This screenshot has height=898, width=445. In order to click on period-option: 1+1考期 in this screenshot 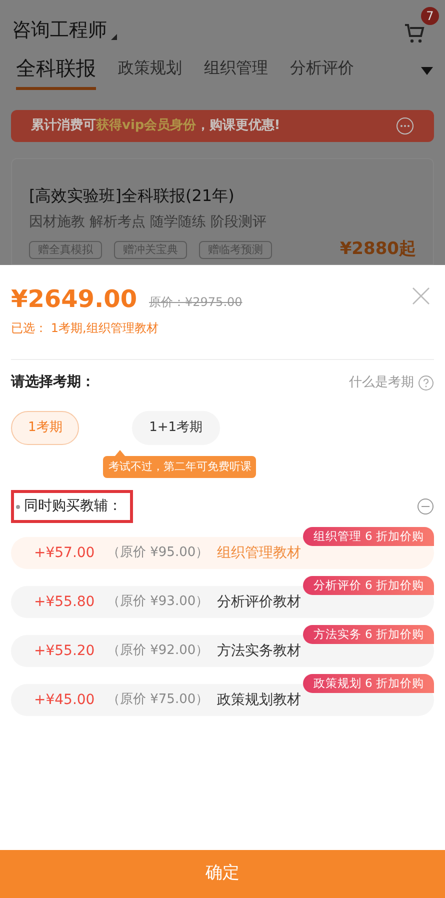, I will do `click(176, 428)`.